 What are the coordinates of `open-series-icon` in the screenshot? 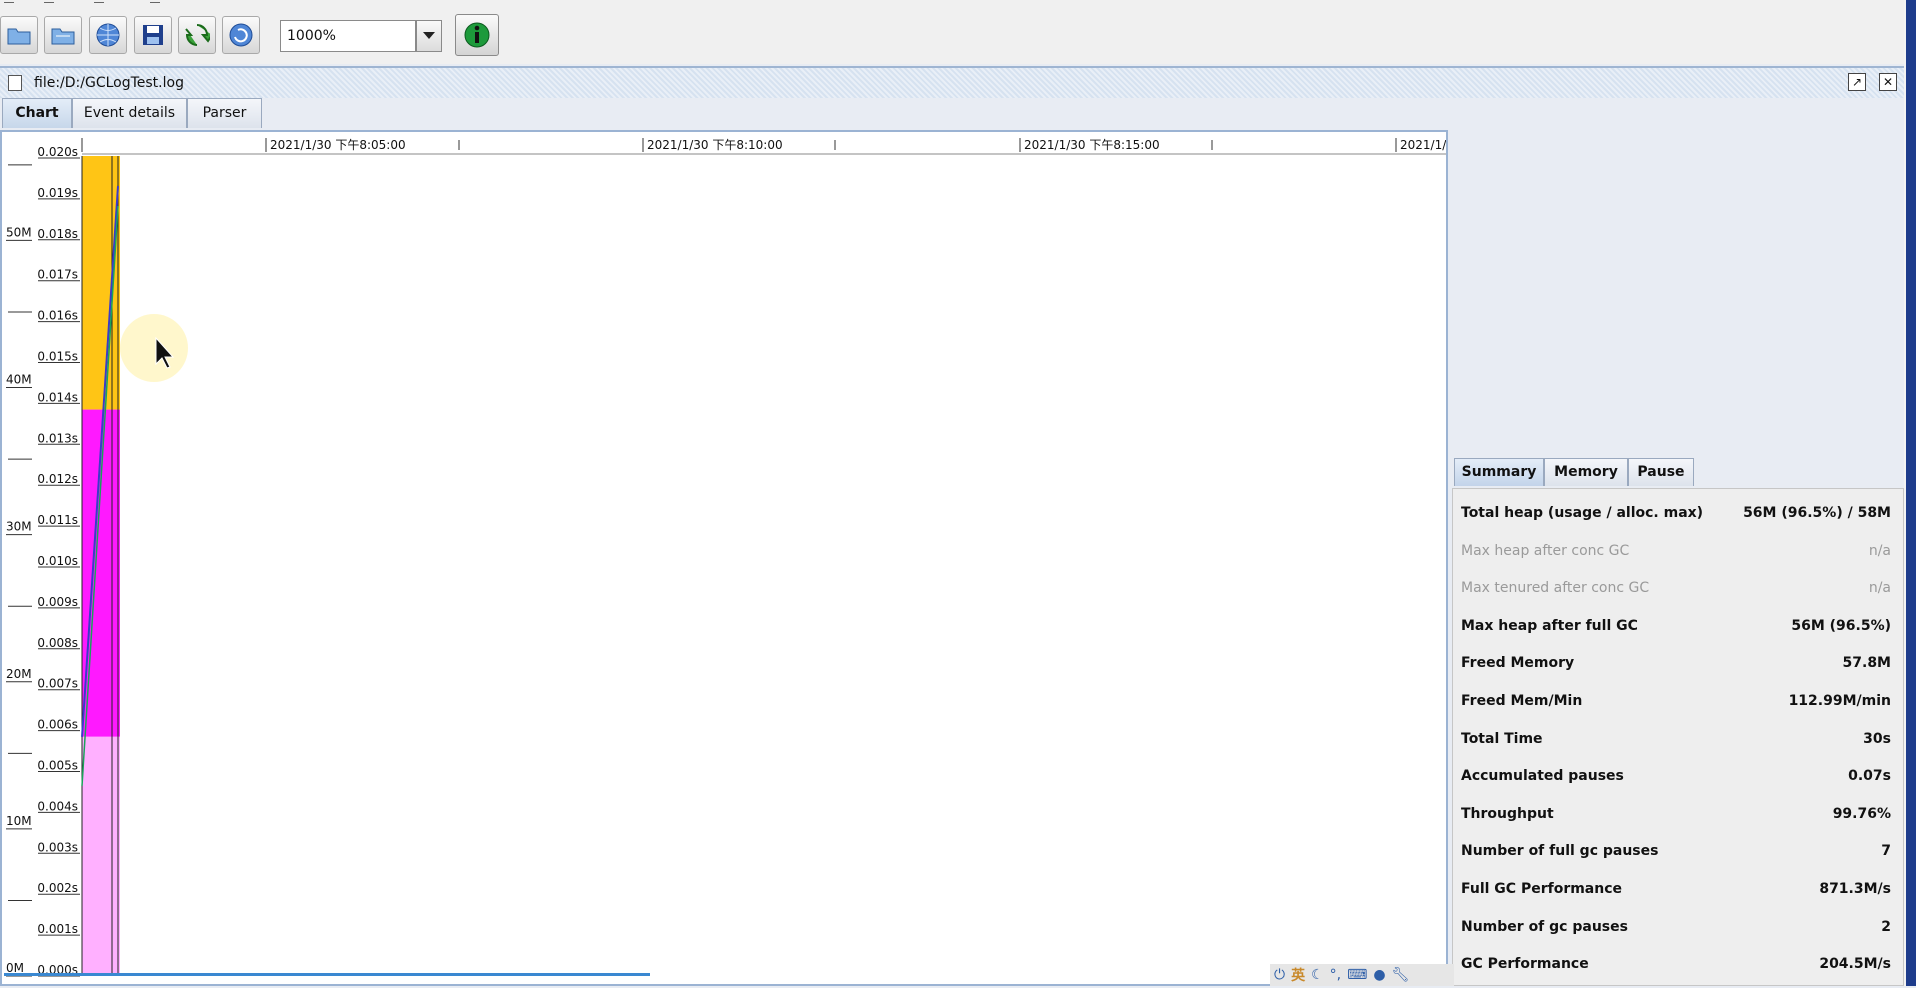 It's located at (63, 36).